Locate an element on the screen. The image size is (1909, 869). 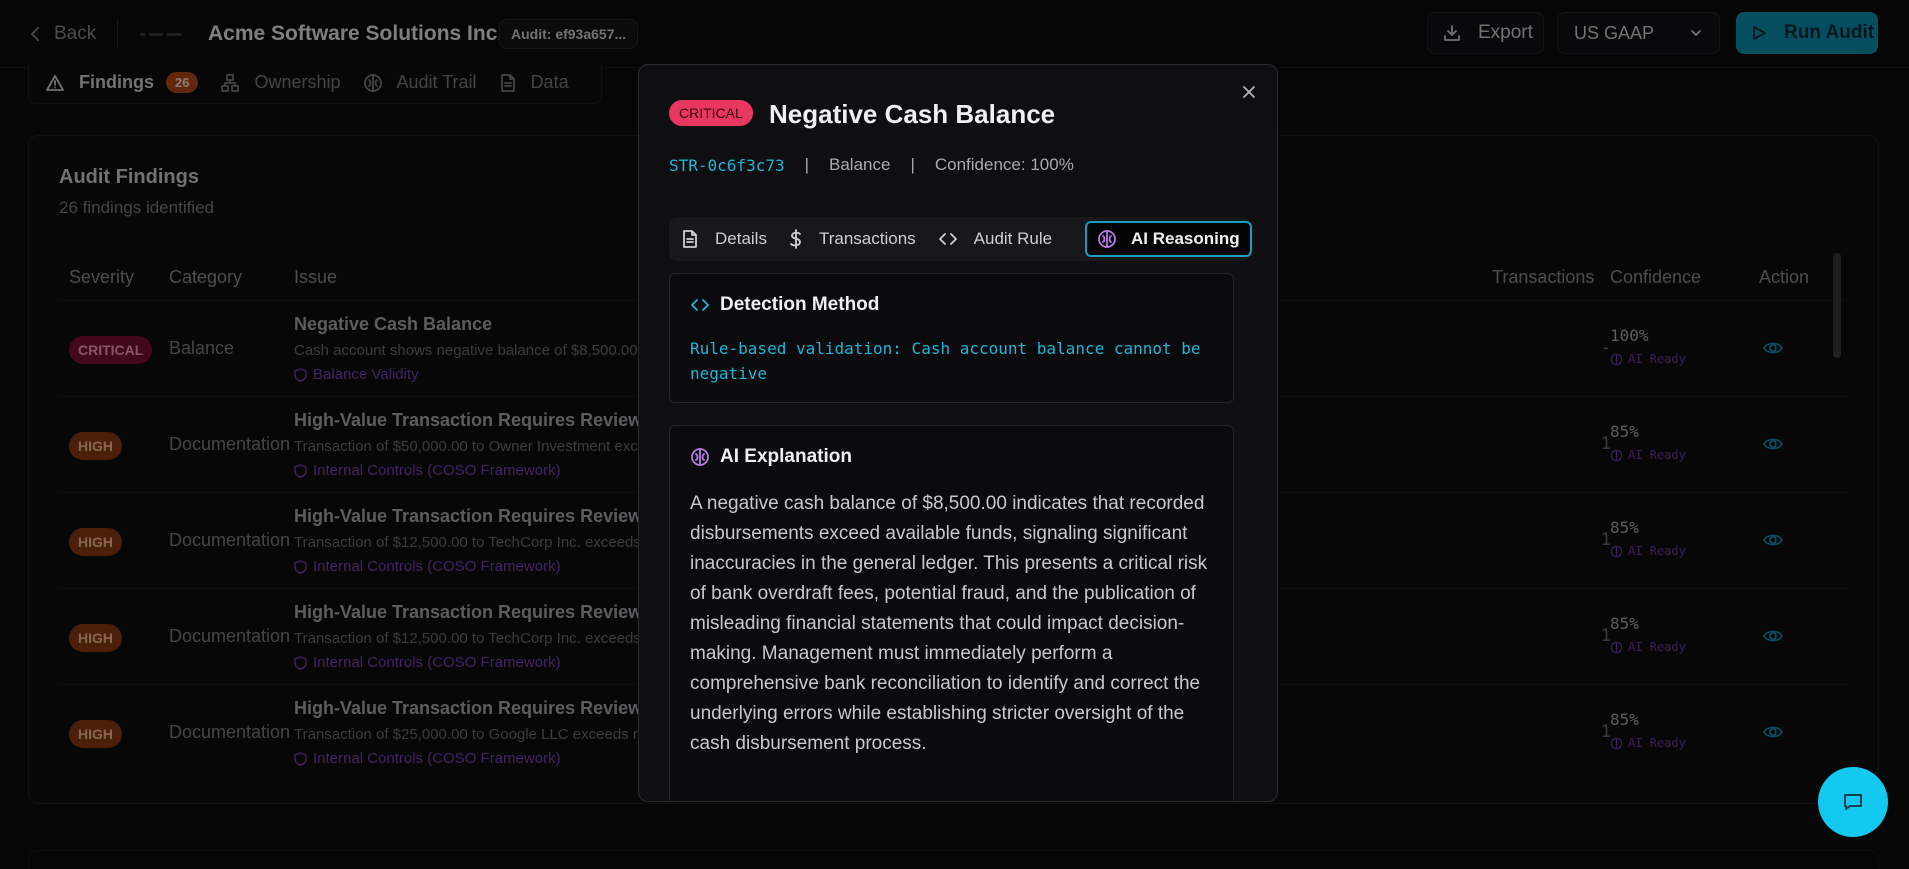
chat-button is located at coordinates (1853, 802).